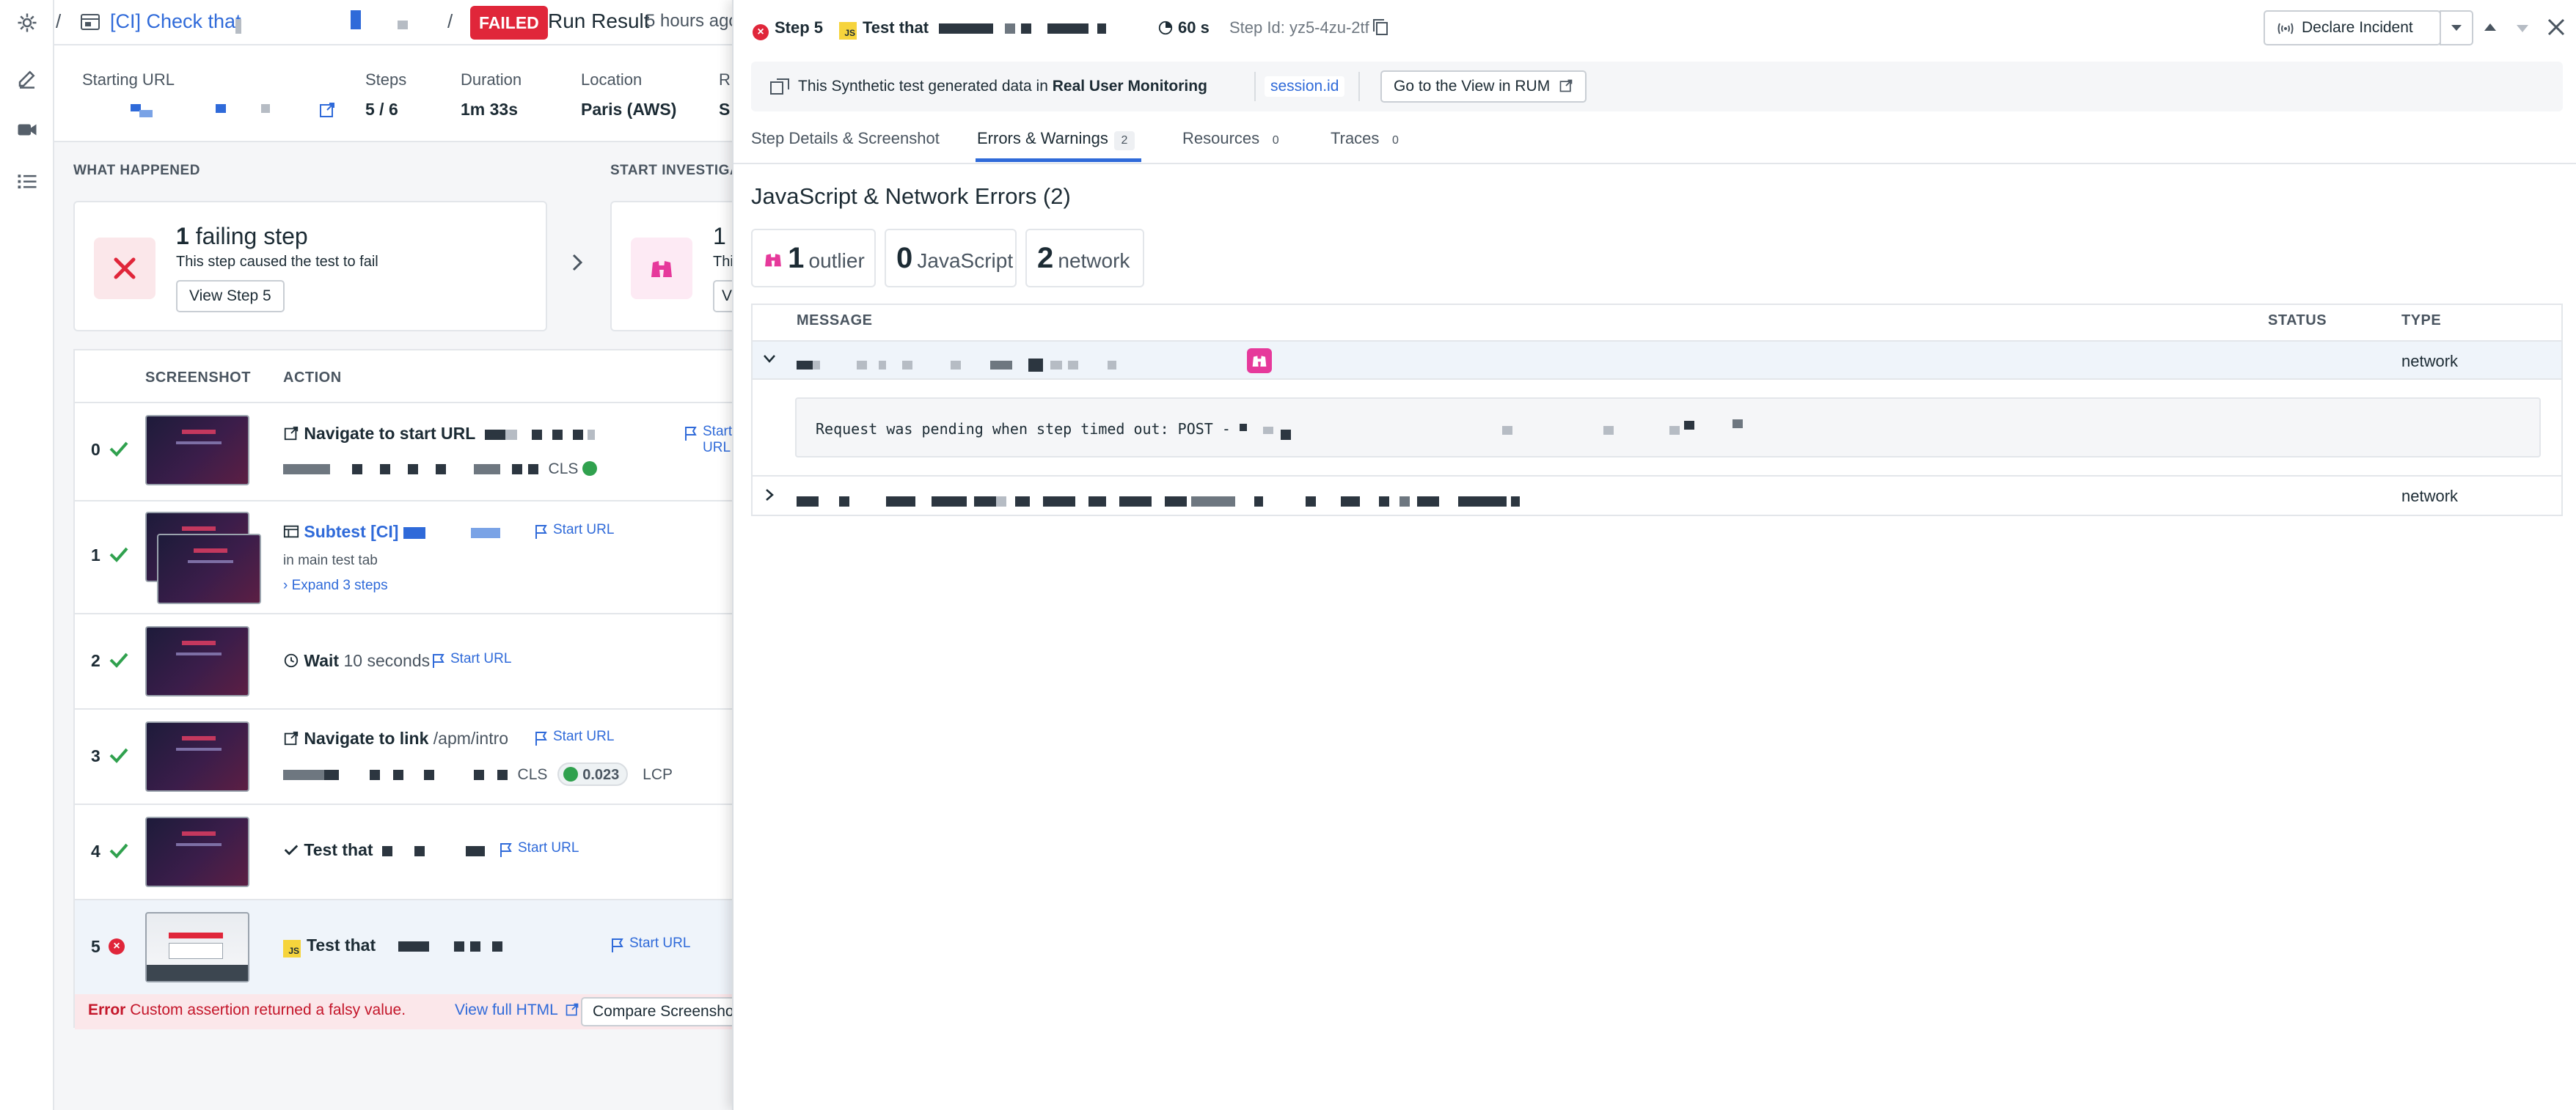  I want to click on table-row-selected: 5 × JS Test that Start URL, so click(404, 947).